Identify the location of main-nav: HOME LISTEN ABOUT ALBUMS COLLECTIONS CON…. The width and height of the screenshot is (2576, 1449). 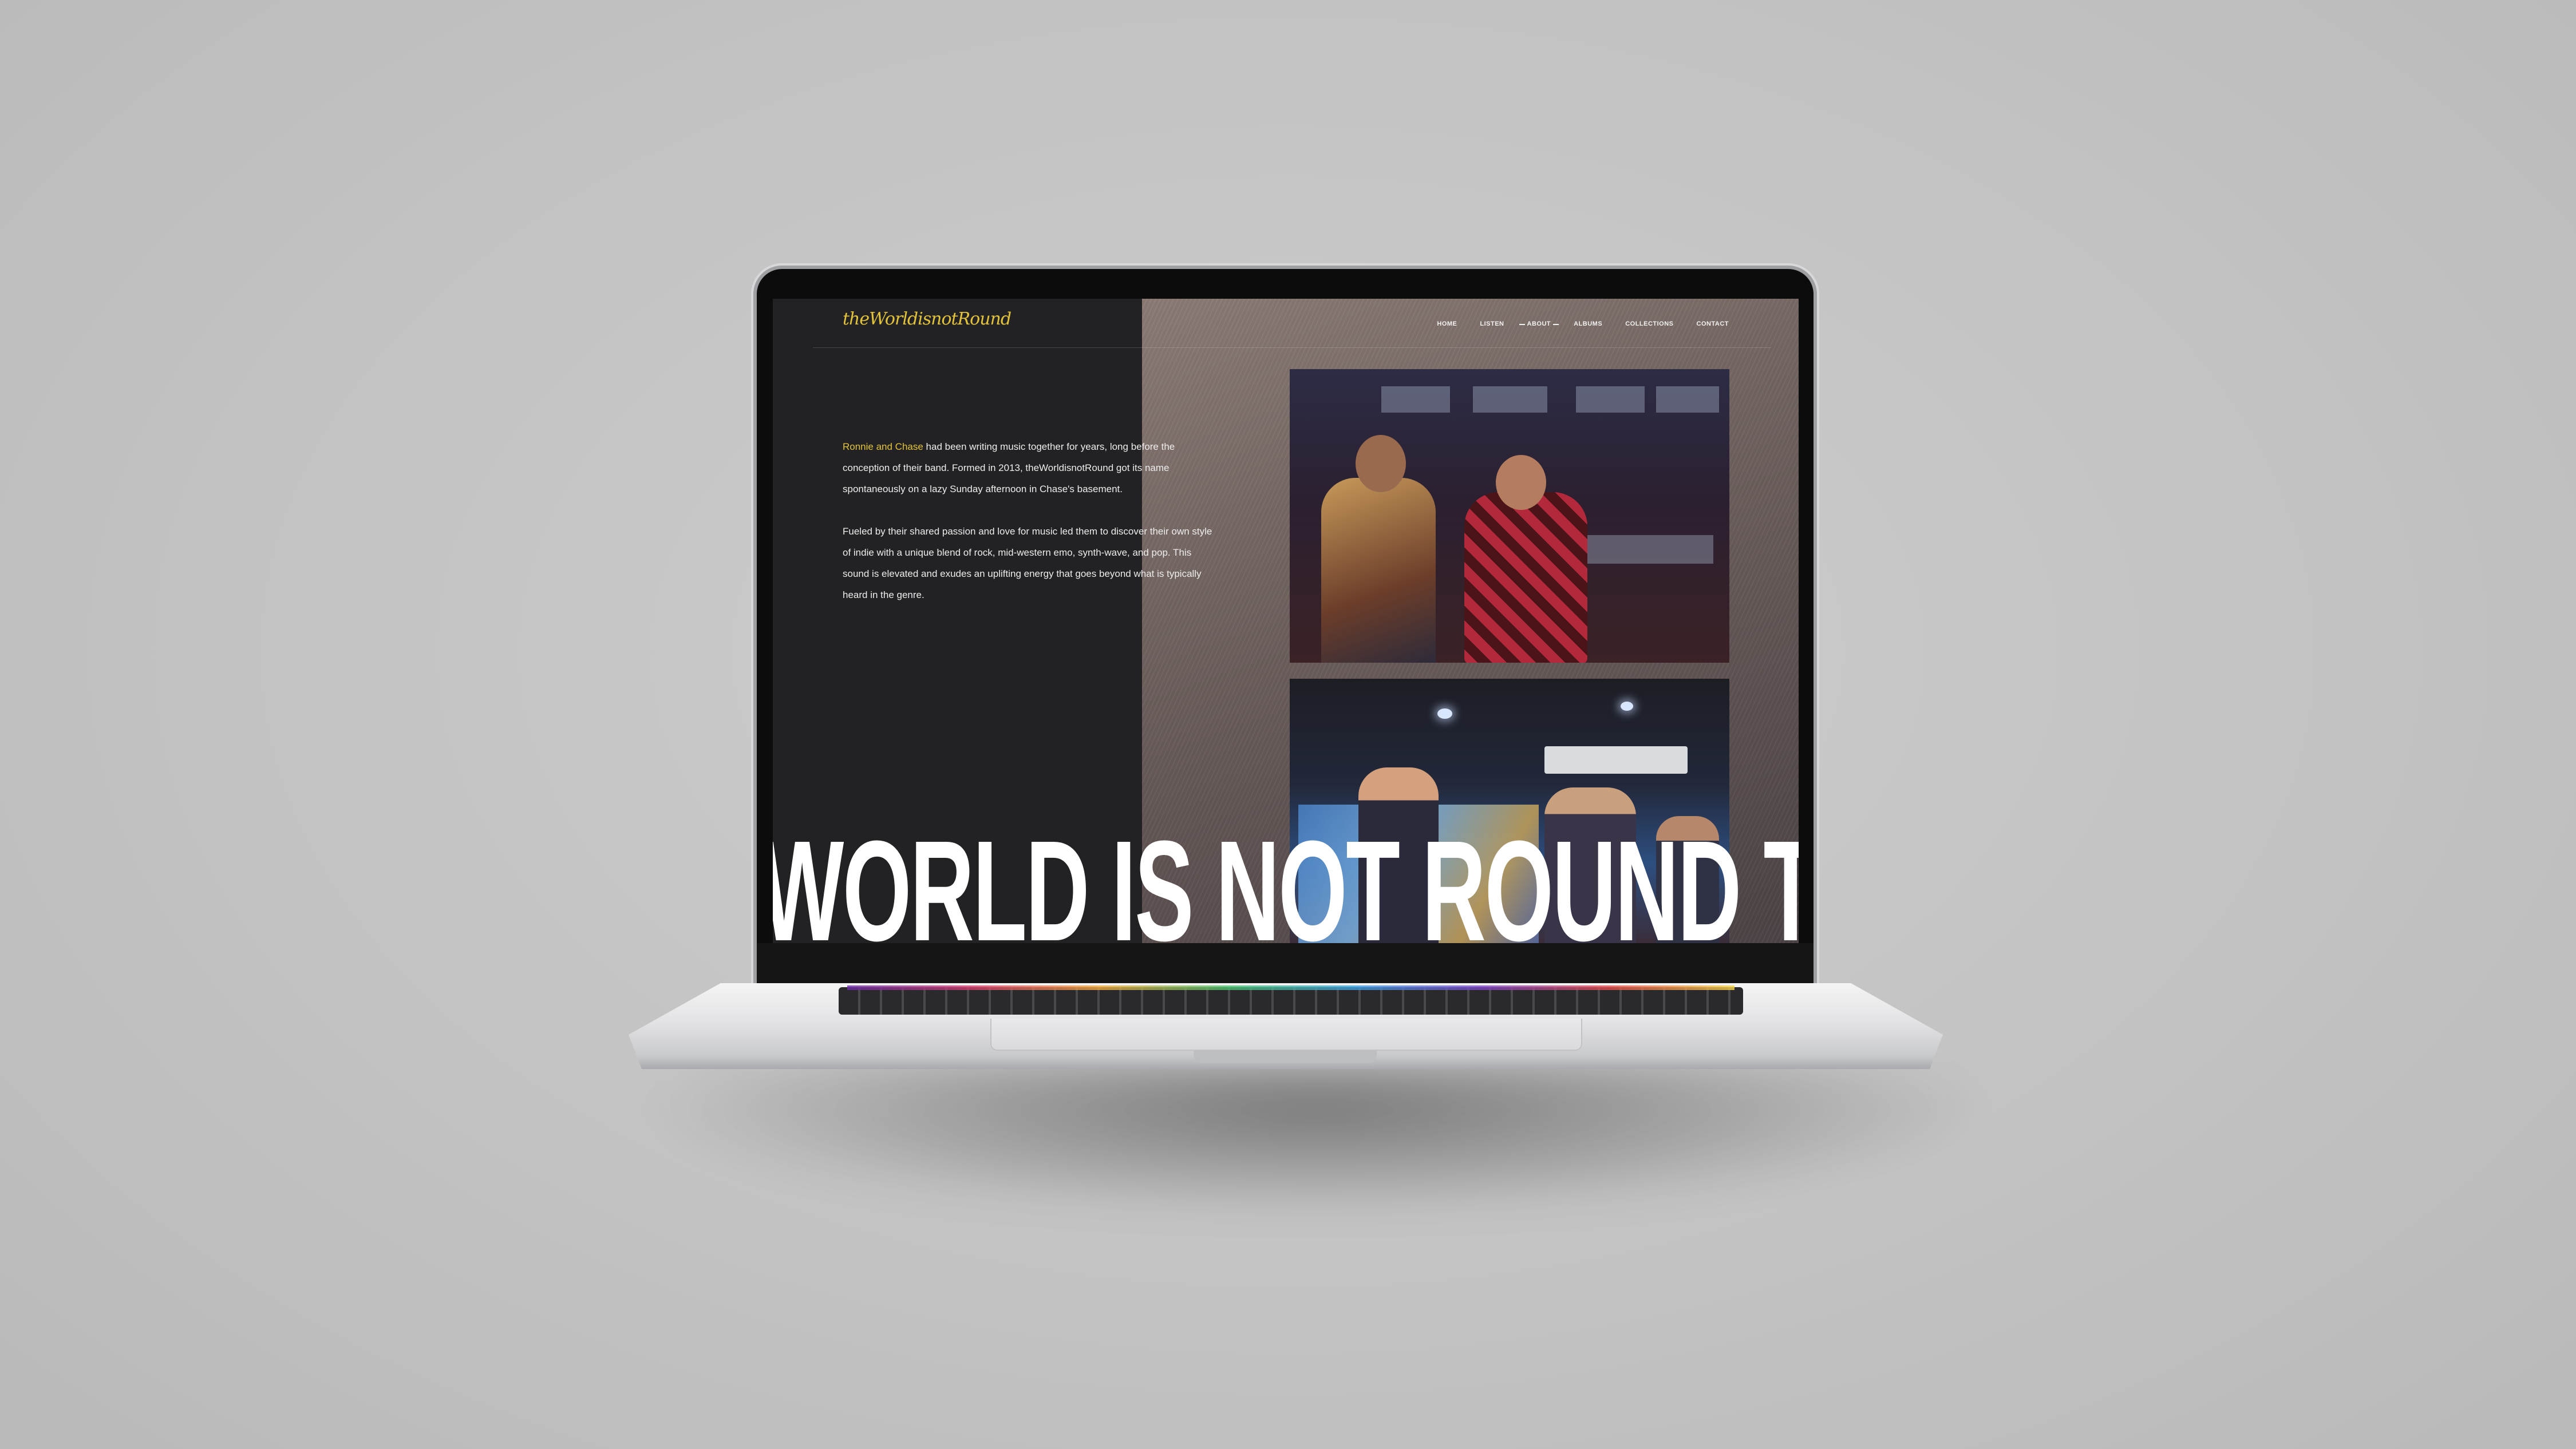
(1583, 323).